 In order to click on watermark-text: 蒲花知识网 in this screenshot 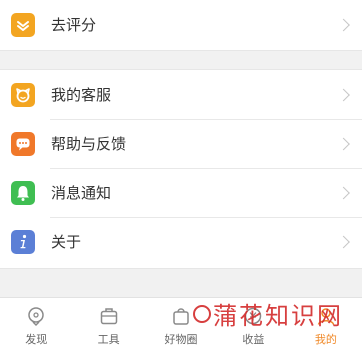, I will do `click(278, 316)`.